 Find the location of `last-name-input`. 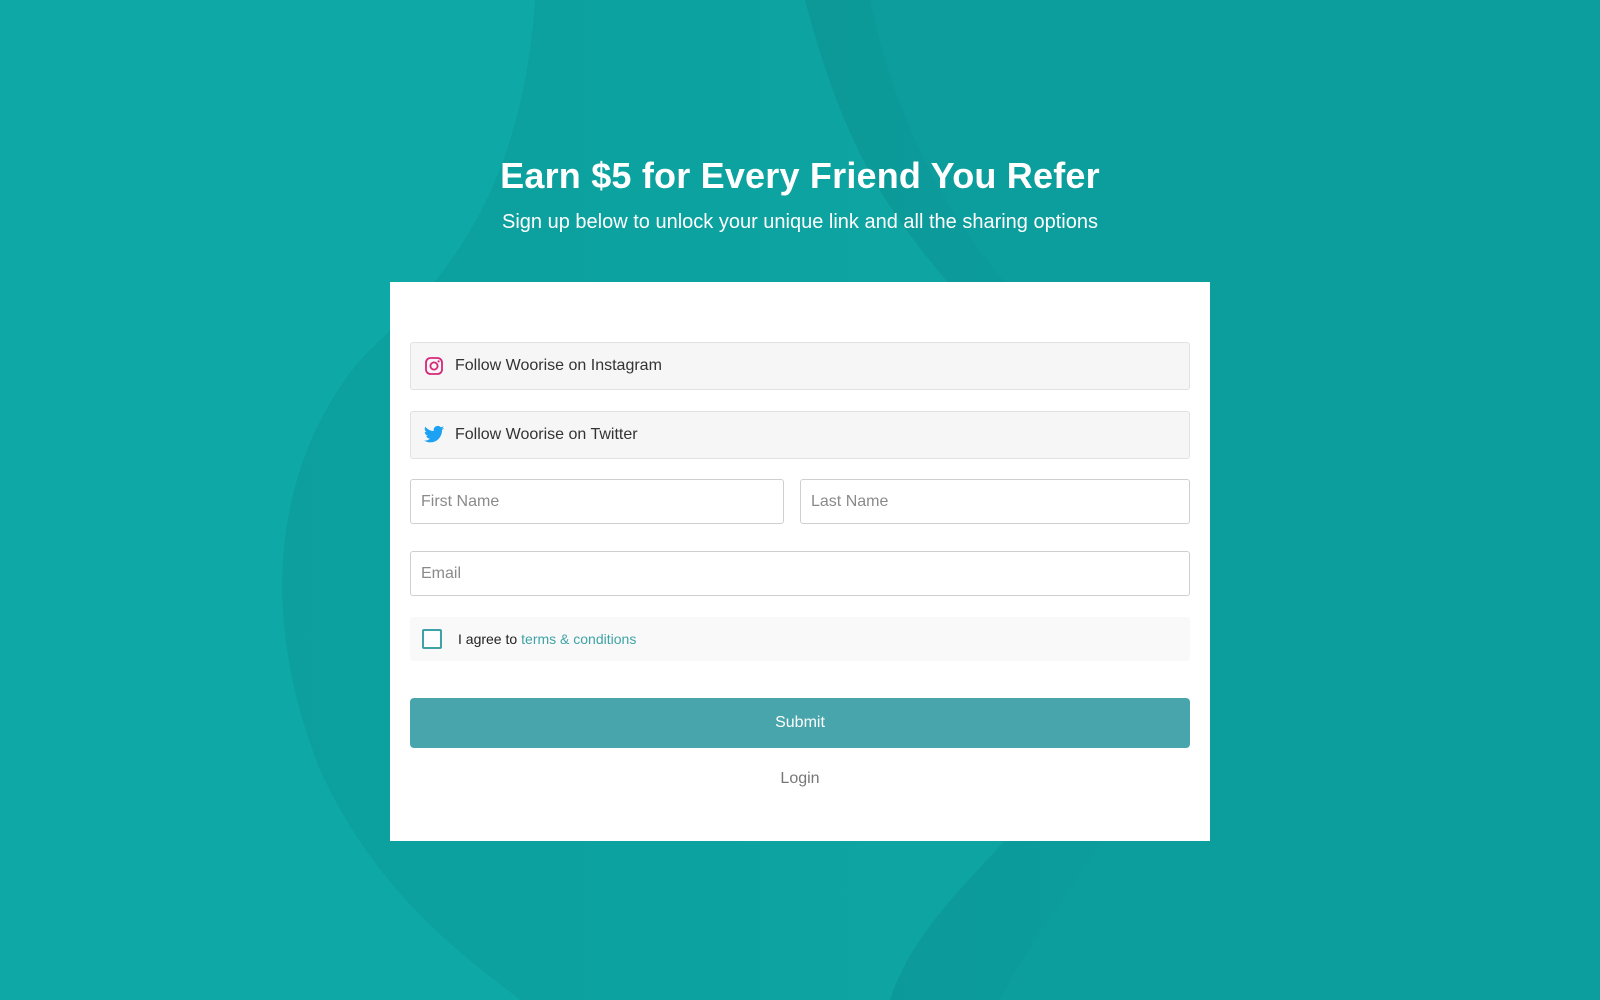

last-name-input is located at coordinates (995, 501).